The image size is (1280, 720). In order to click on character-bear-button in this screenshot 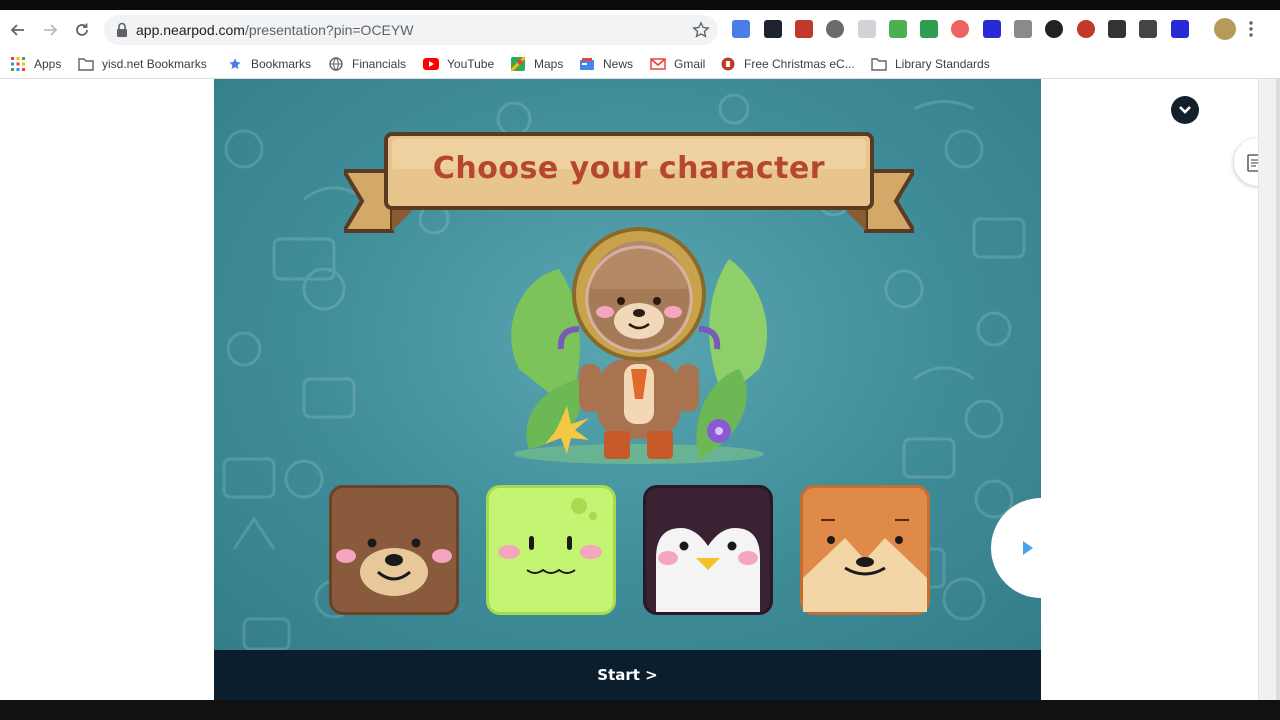, I will do `click(394, 550)`.